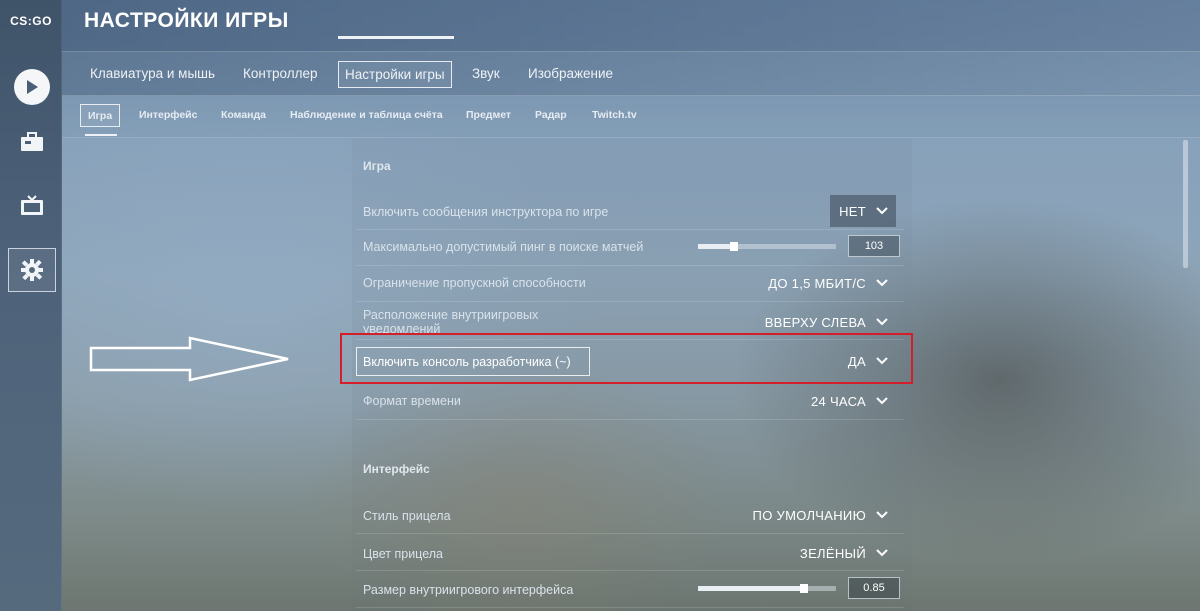 The width and height of the screenshot is (1200, 611). I want to click on play-button, so click(32, 87).